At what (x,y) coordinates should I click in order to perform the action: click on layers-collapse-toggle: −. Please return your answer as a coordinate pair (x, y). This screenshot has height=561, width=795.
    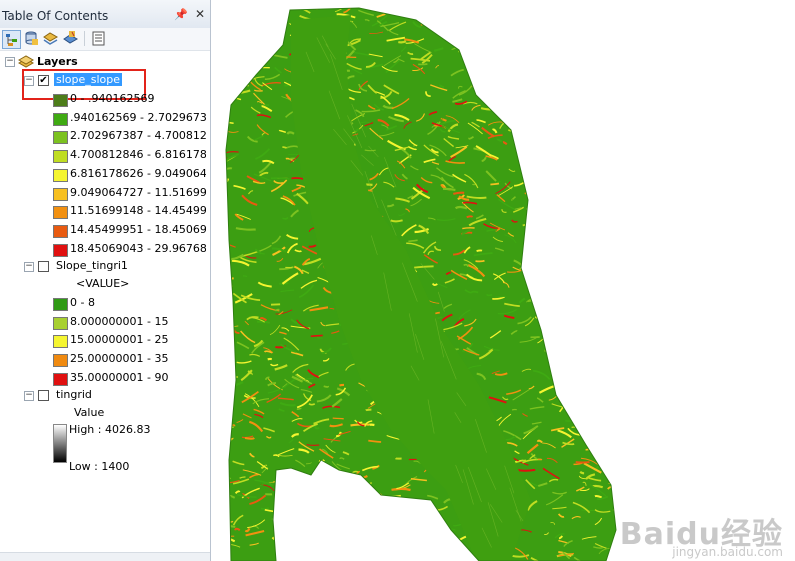
    Looking at the image, I should click on (10, 62).